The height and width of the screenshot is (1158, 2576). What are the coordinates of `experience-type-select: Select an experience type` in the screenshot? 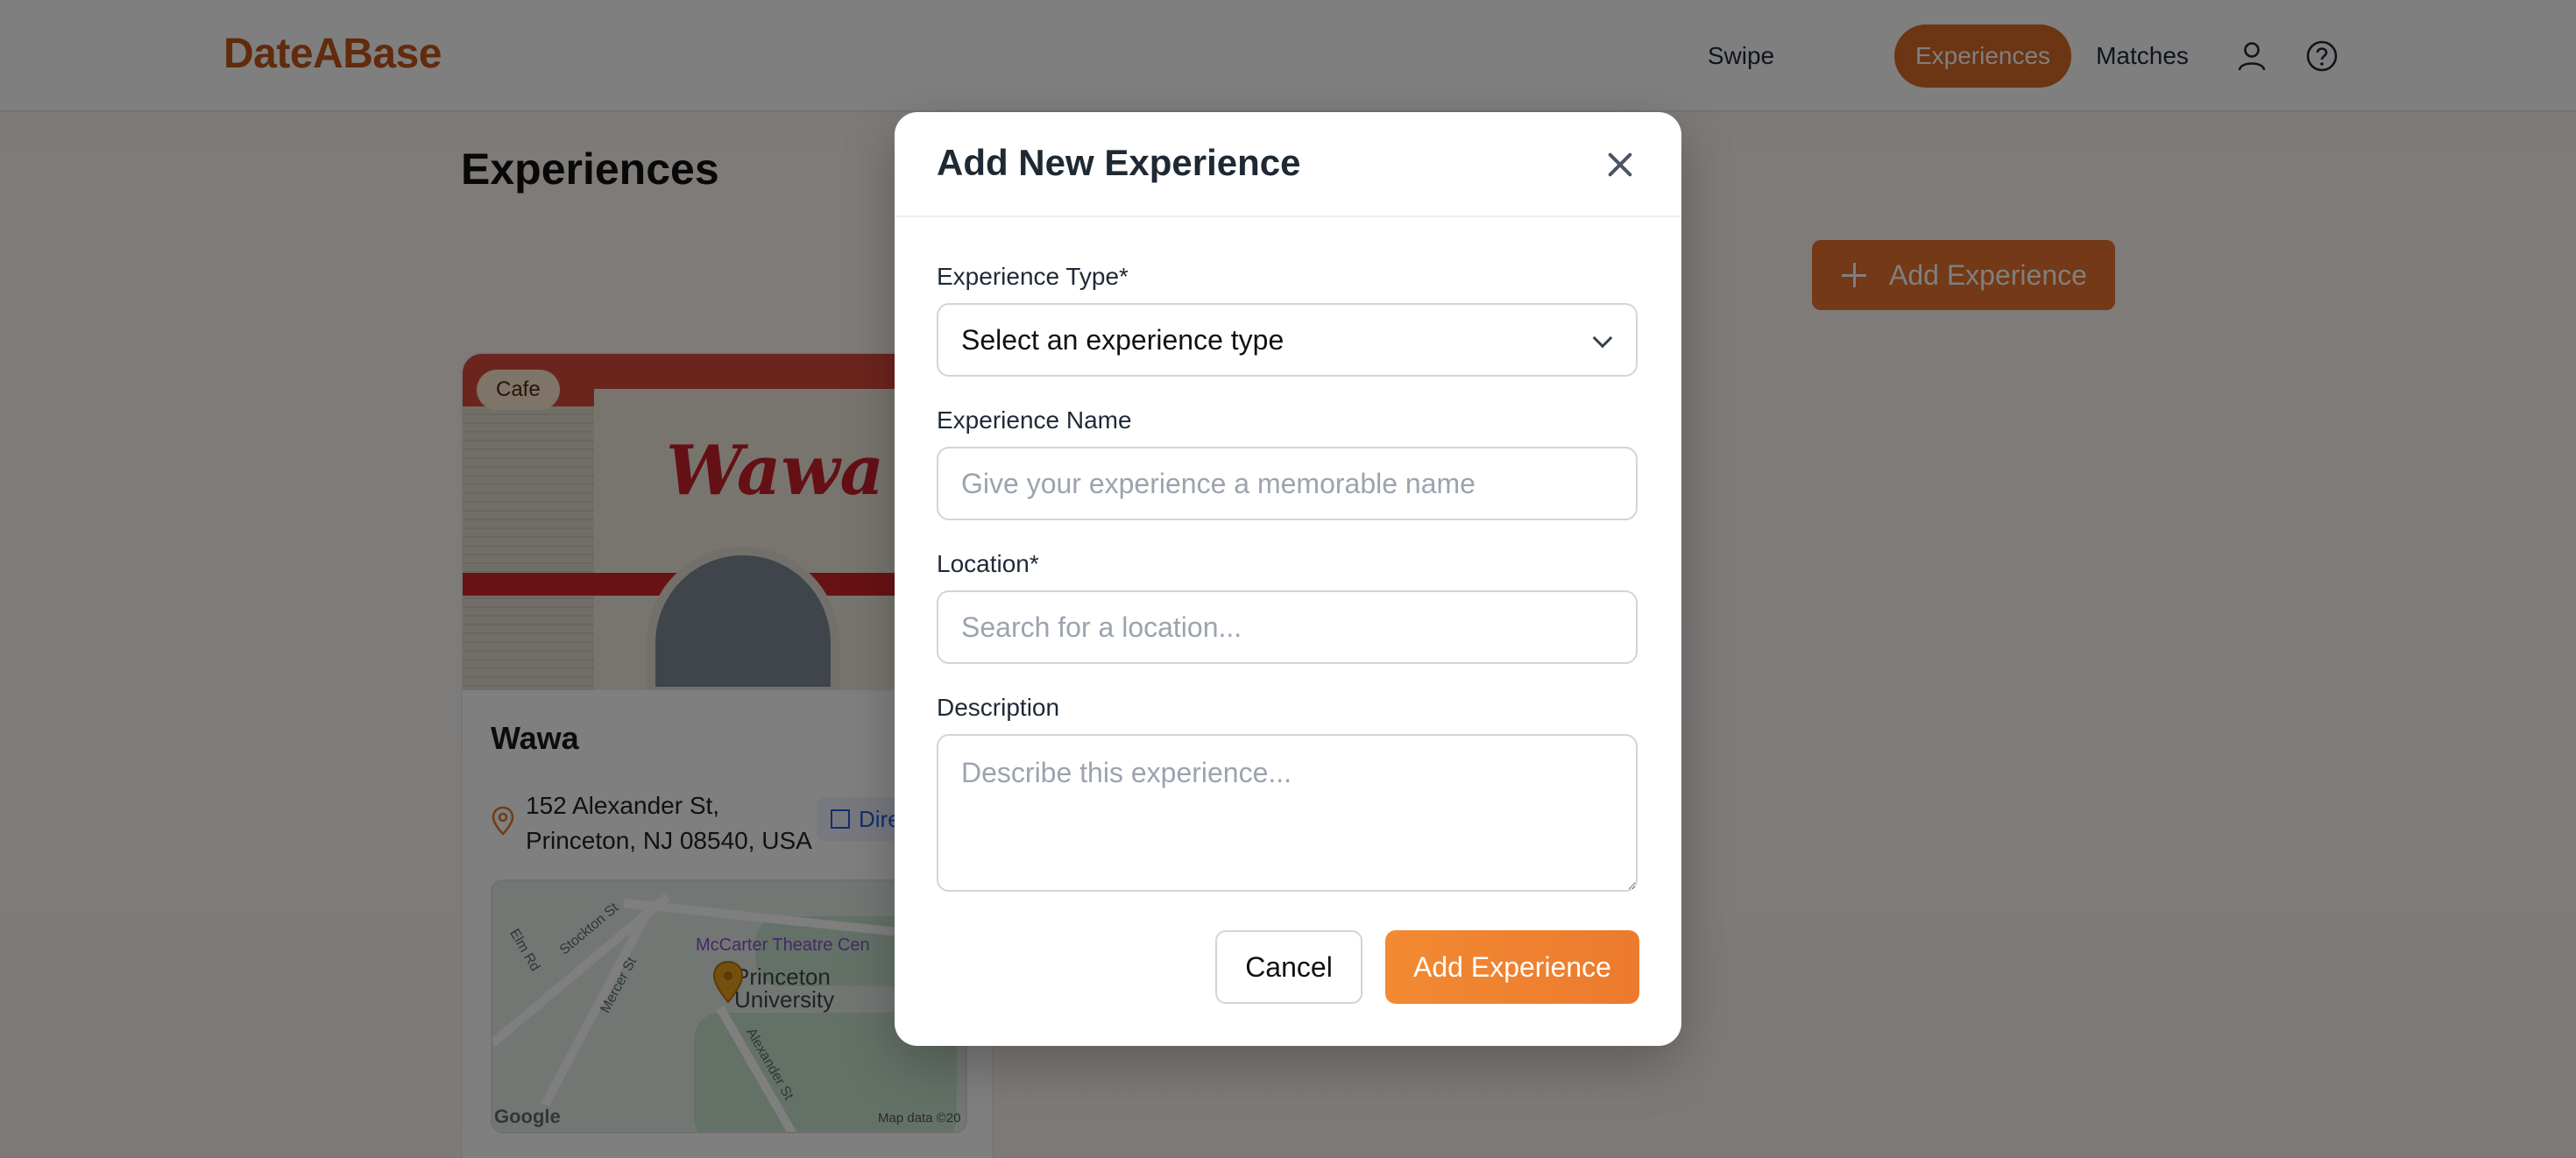 It's located at (1287, 340).